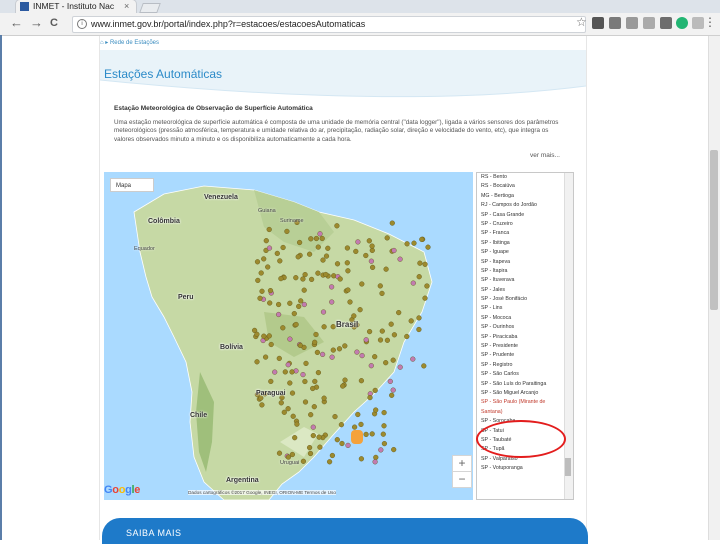 Image resolution: width=720 pixels, height=544 pixels. I want to click on station-list-item: SP - Ourinhos, so click(525, 327).